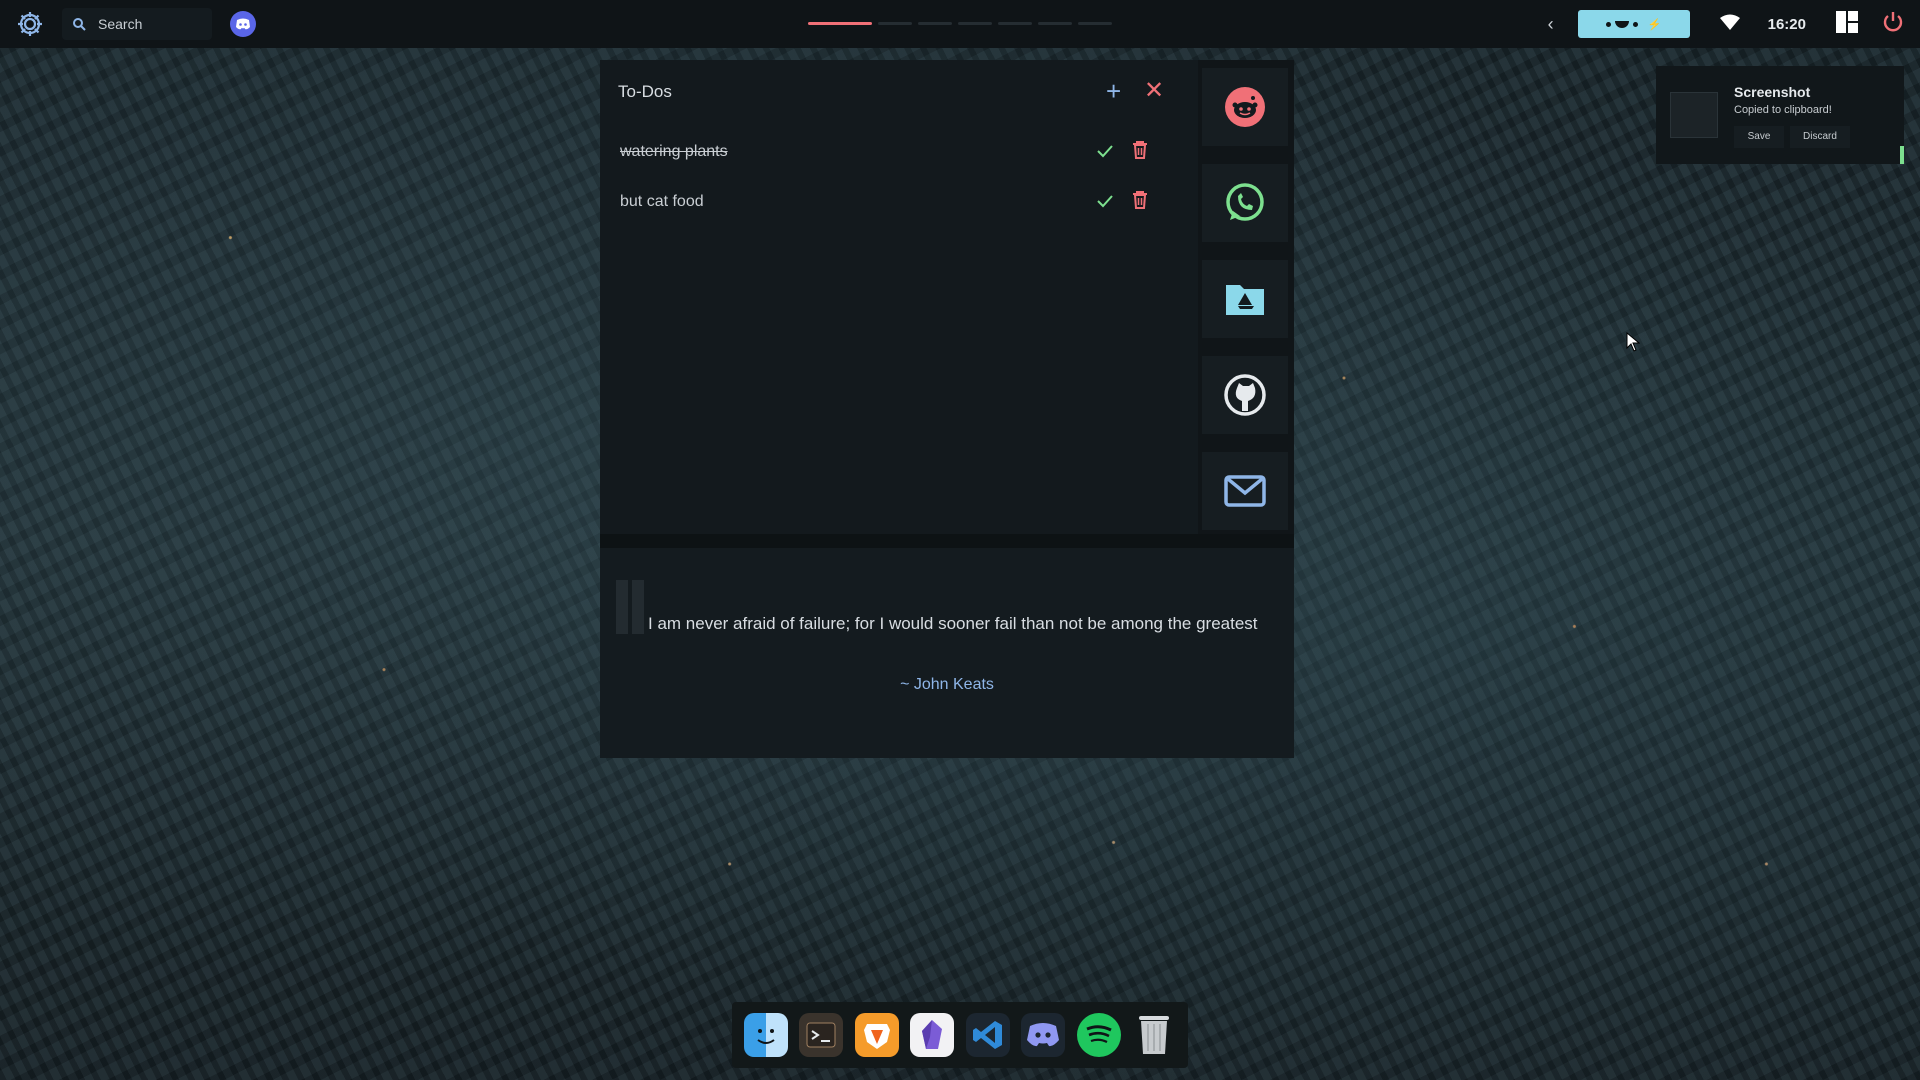 Image resolution: width=1920 pixels, height=1080 pixels. I want to click on save-button: Save, so click(1759, 137).